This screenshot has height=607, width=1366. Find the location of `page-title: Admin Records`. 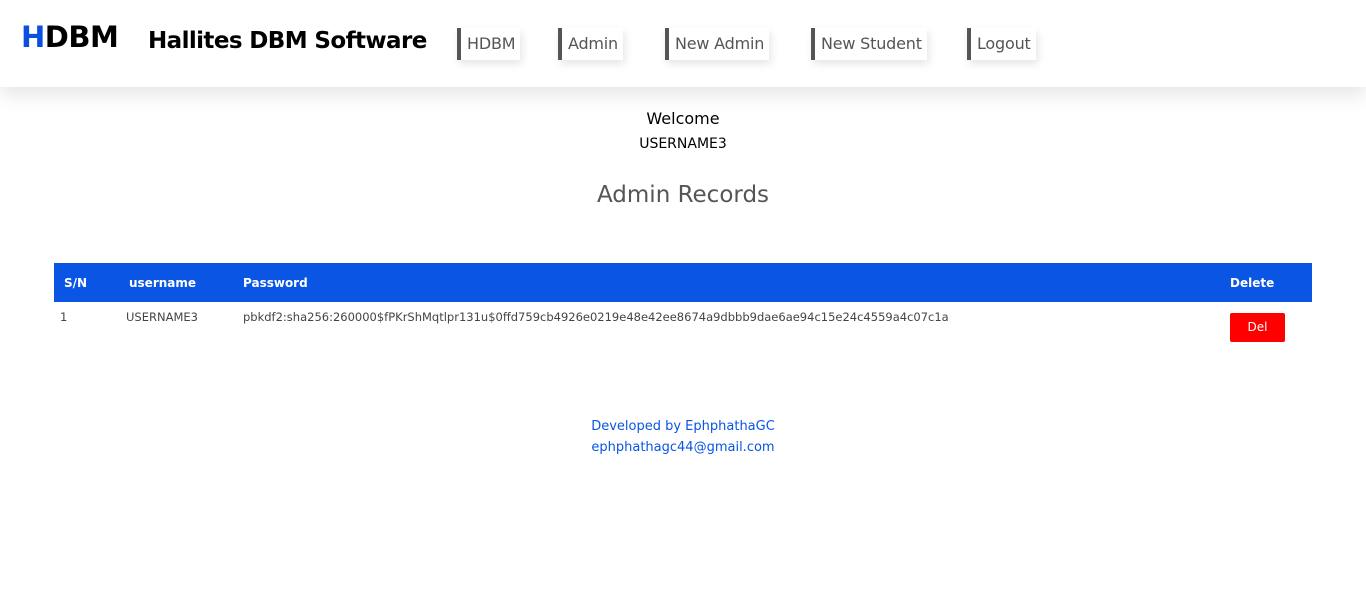

page-title: Admin Records is located at coordinates (683, 195).